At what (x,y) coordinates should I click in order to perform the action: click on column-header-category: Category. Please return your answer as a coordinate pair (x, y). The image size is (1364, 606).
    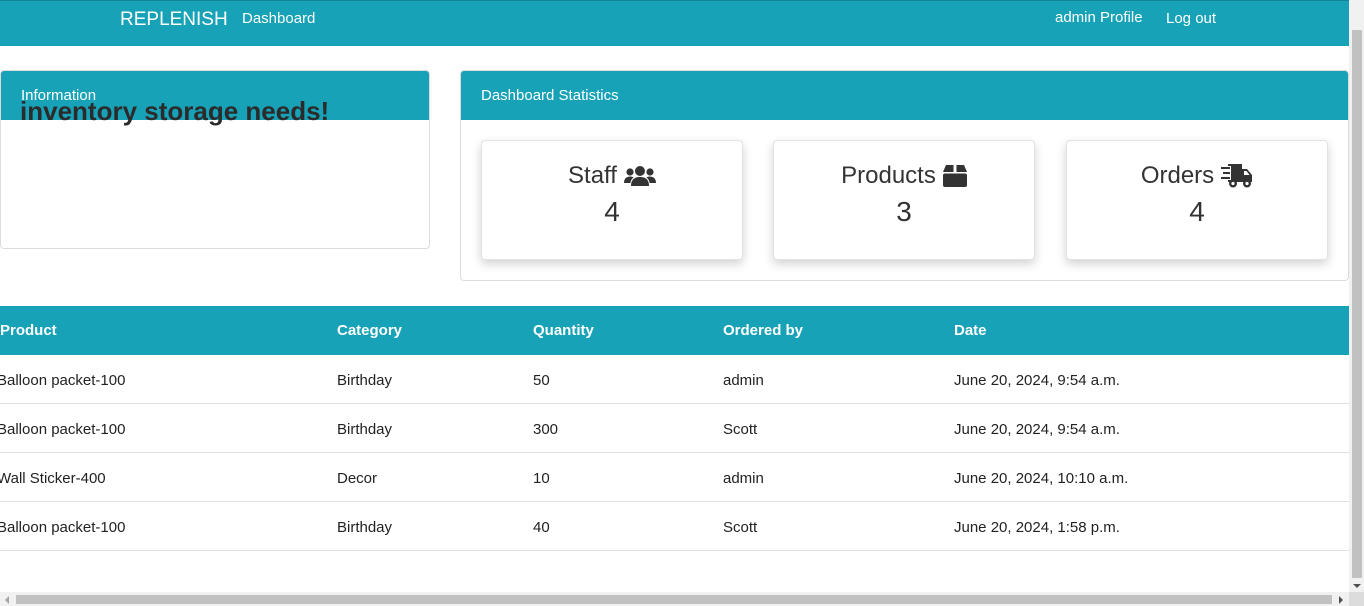
    Looking at the image, I should click on (370, 330).